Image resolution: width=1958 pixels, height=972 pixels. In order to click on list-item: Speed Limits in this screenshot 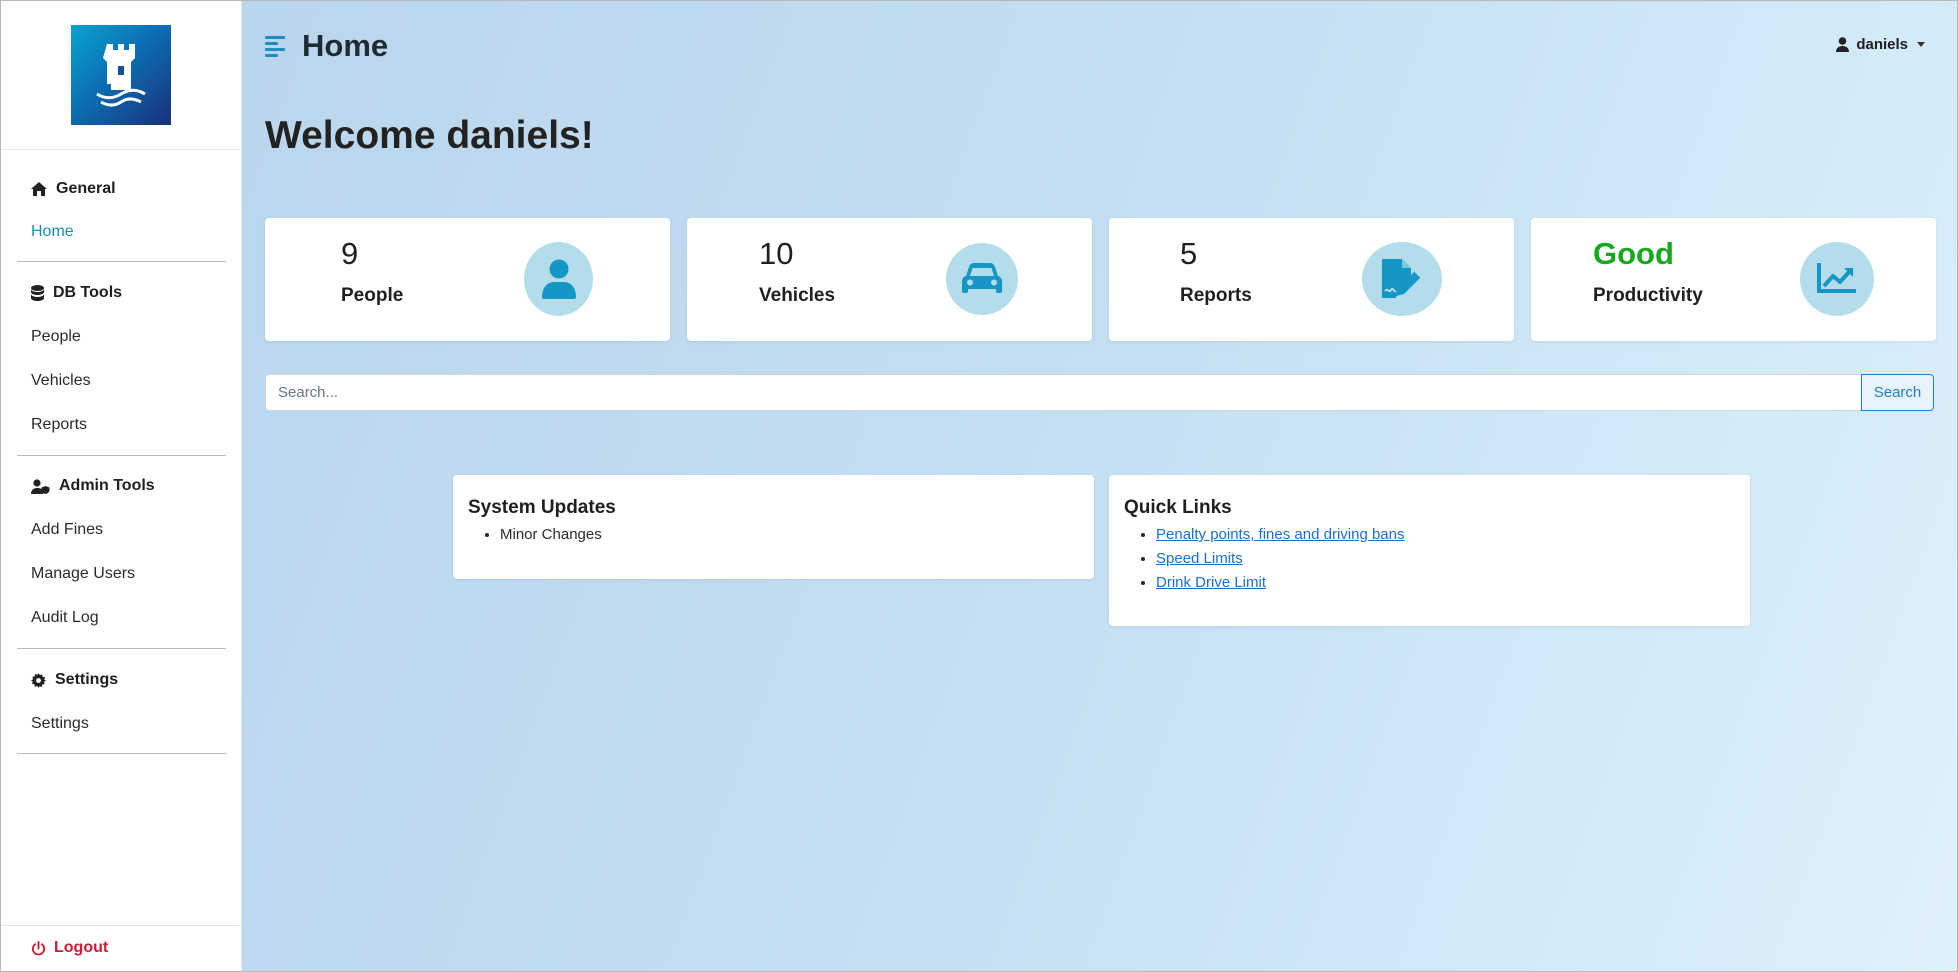, I will do `click(1445, 559)`.